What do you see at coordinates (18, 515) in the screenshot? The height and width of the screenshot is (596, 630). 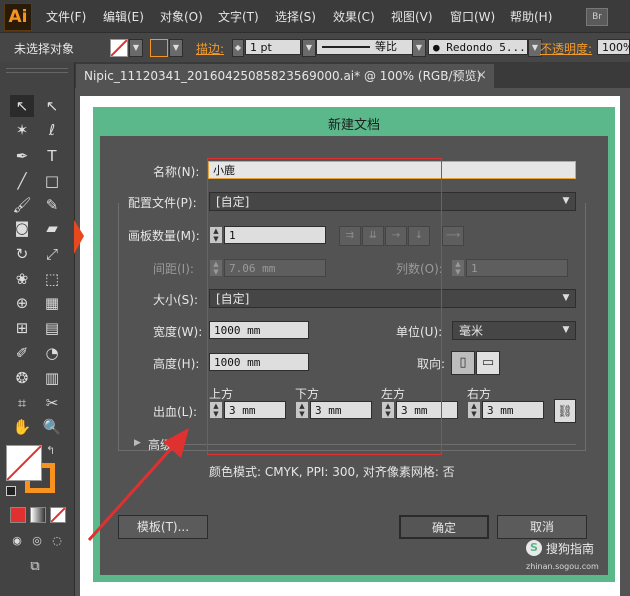 I see `color-mode-icon` at bounding box center [18, 515].